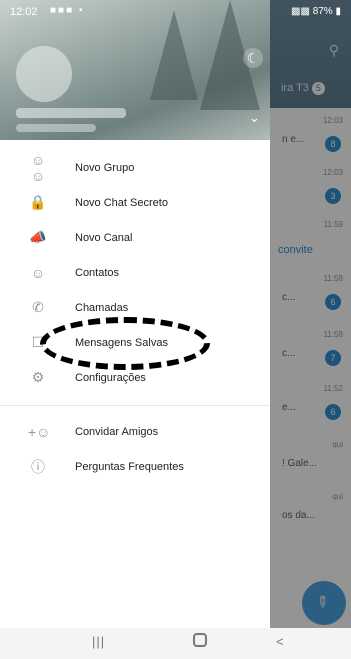 This screenshot has height=659, width=351. I want to click on account-expand-button: ⌄, so click(254, 118).